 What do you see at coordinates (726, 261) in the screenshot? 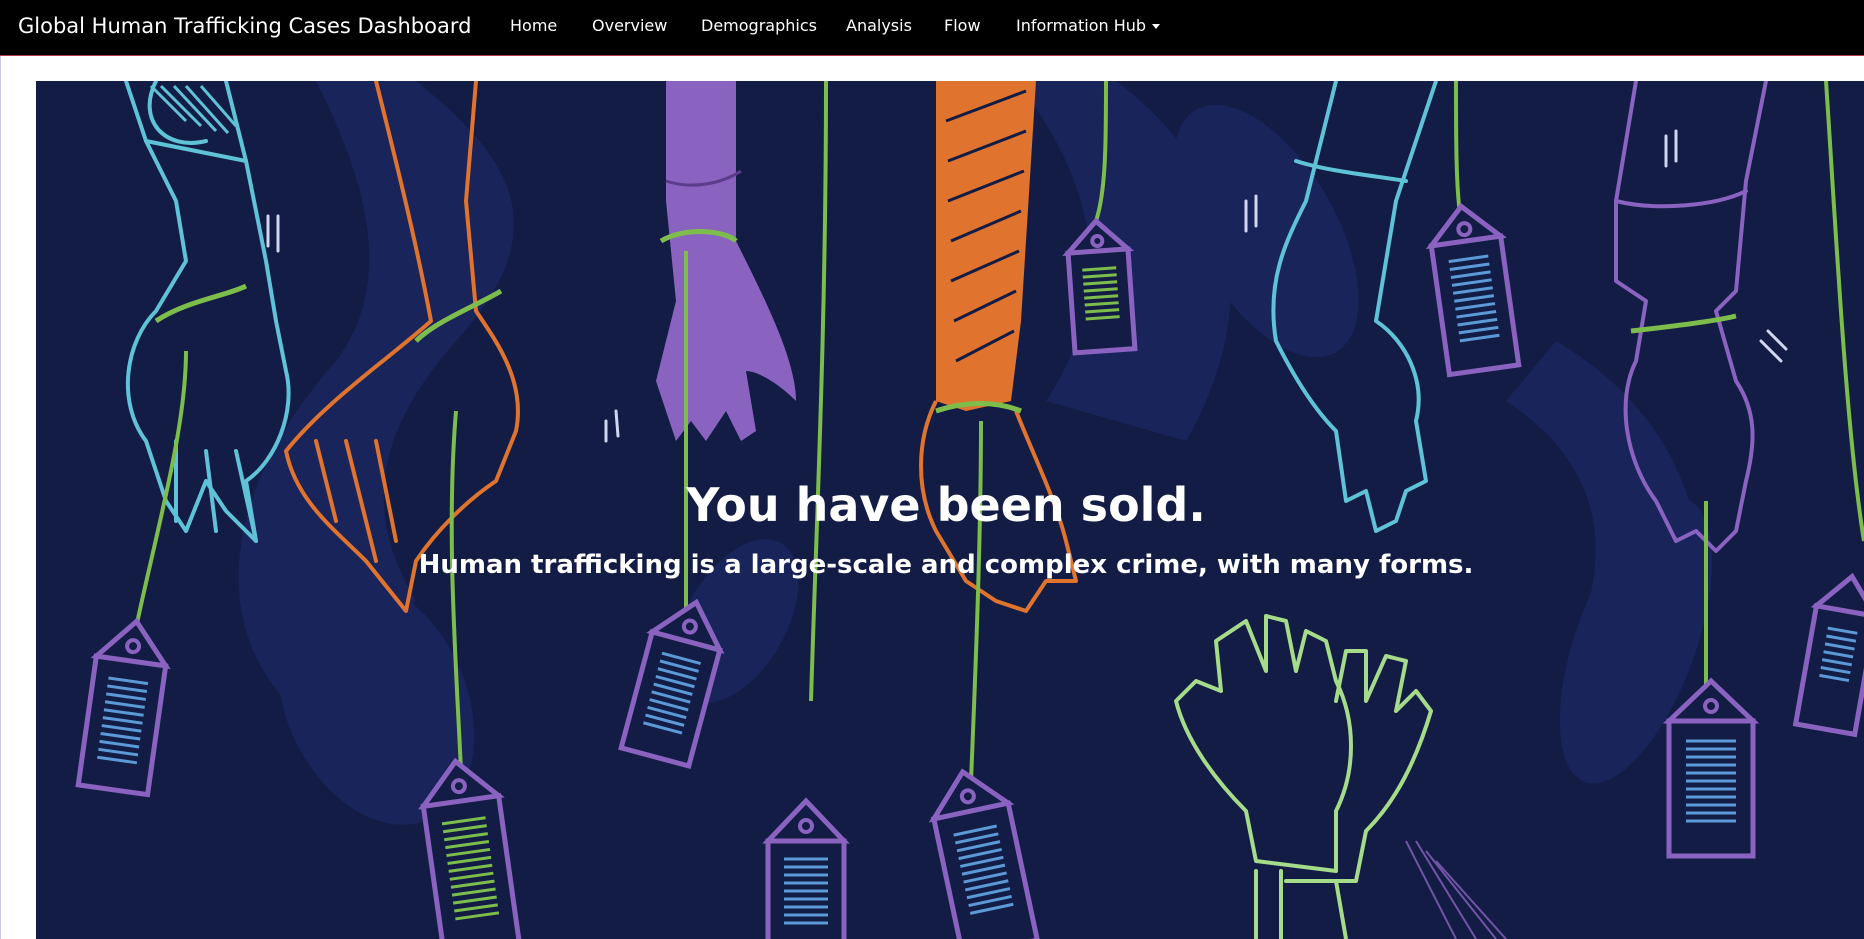
I see `arm-purple-mid` at bounding box center [726, 261].